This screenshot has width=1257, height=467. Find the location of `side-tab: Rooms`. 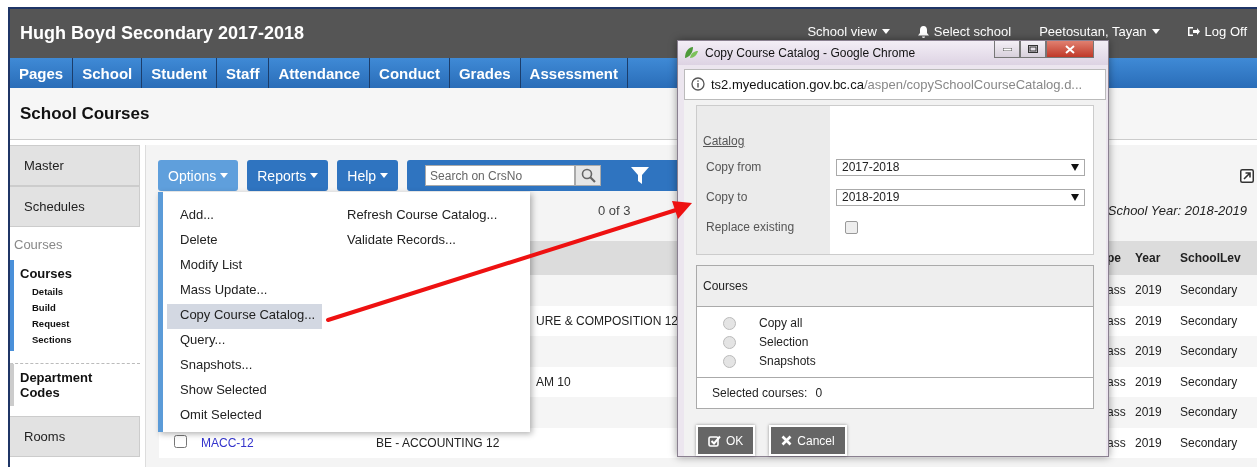

side-tab: Rooms is located at coordinates (75, 436).